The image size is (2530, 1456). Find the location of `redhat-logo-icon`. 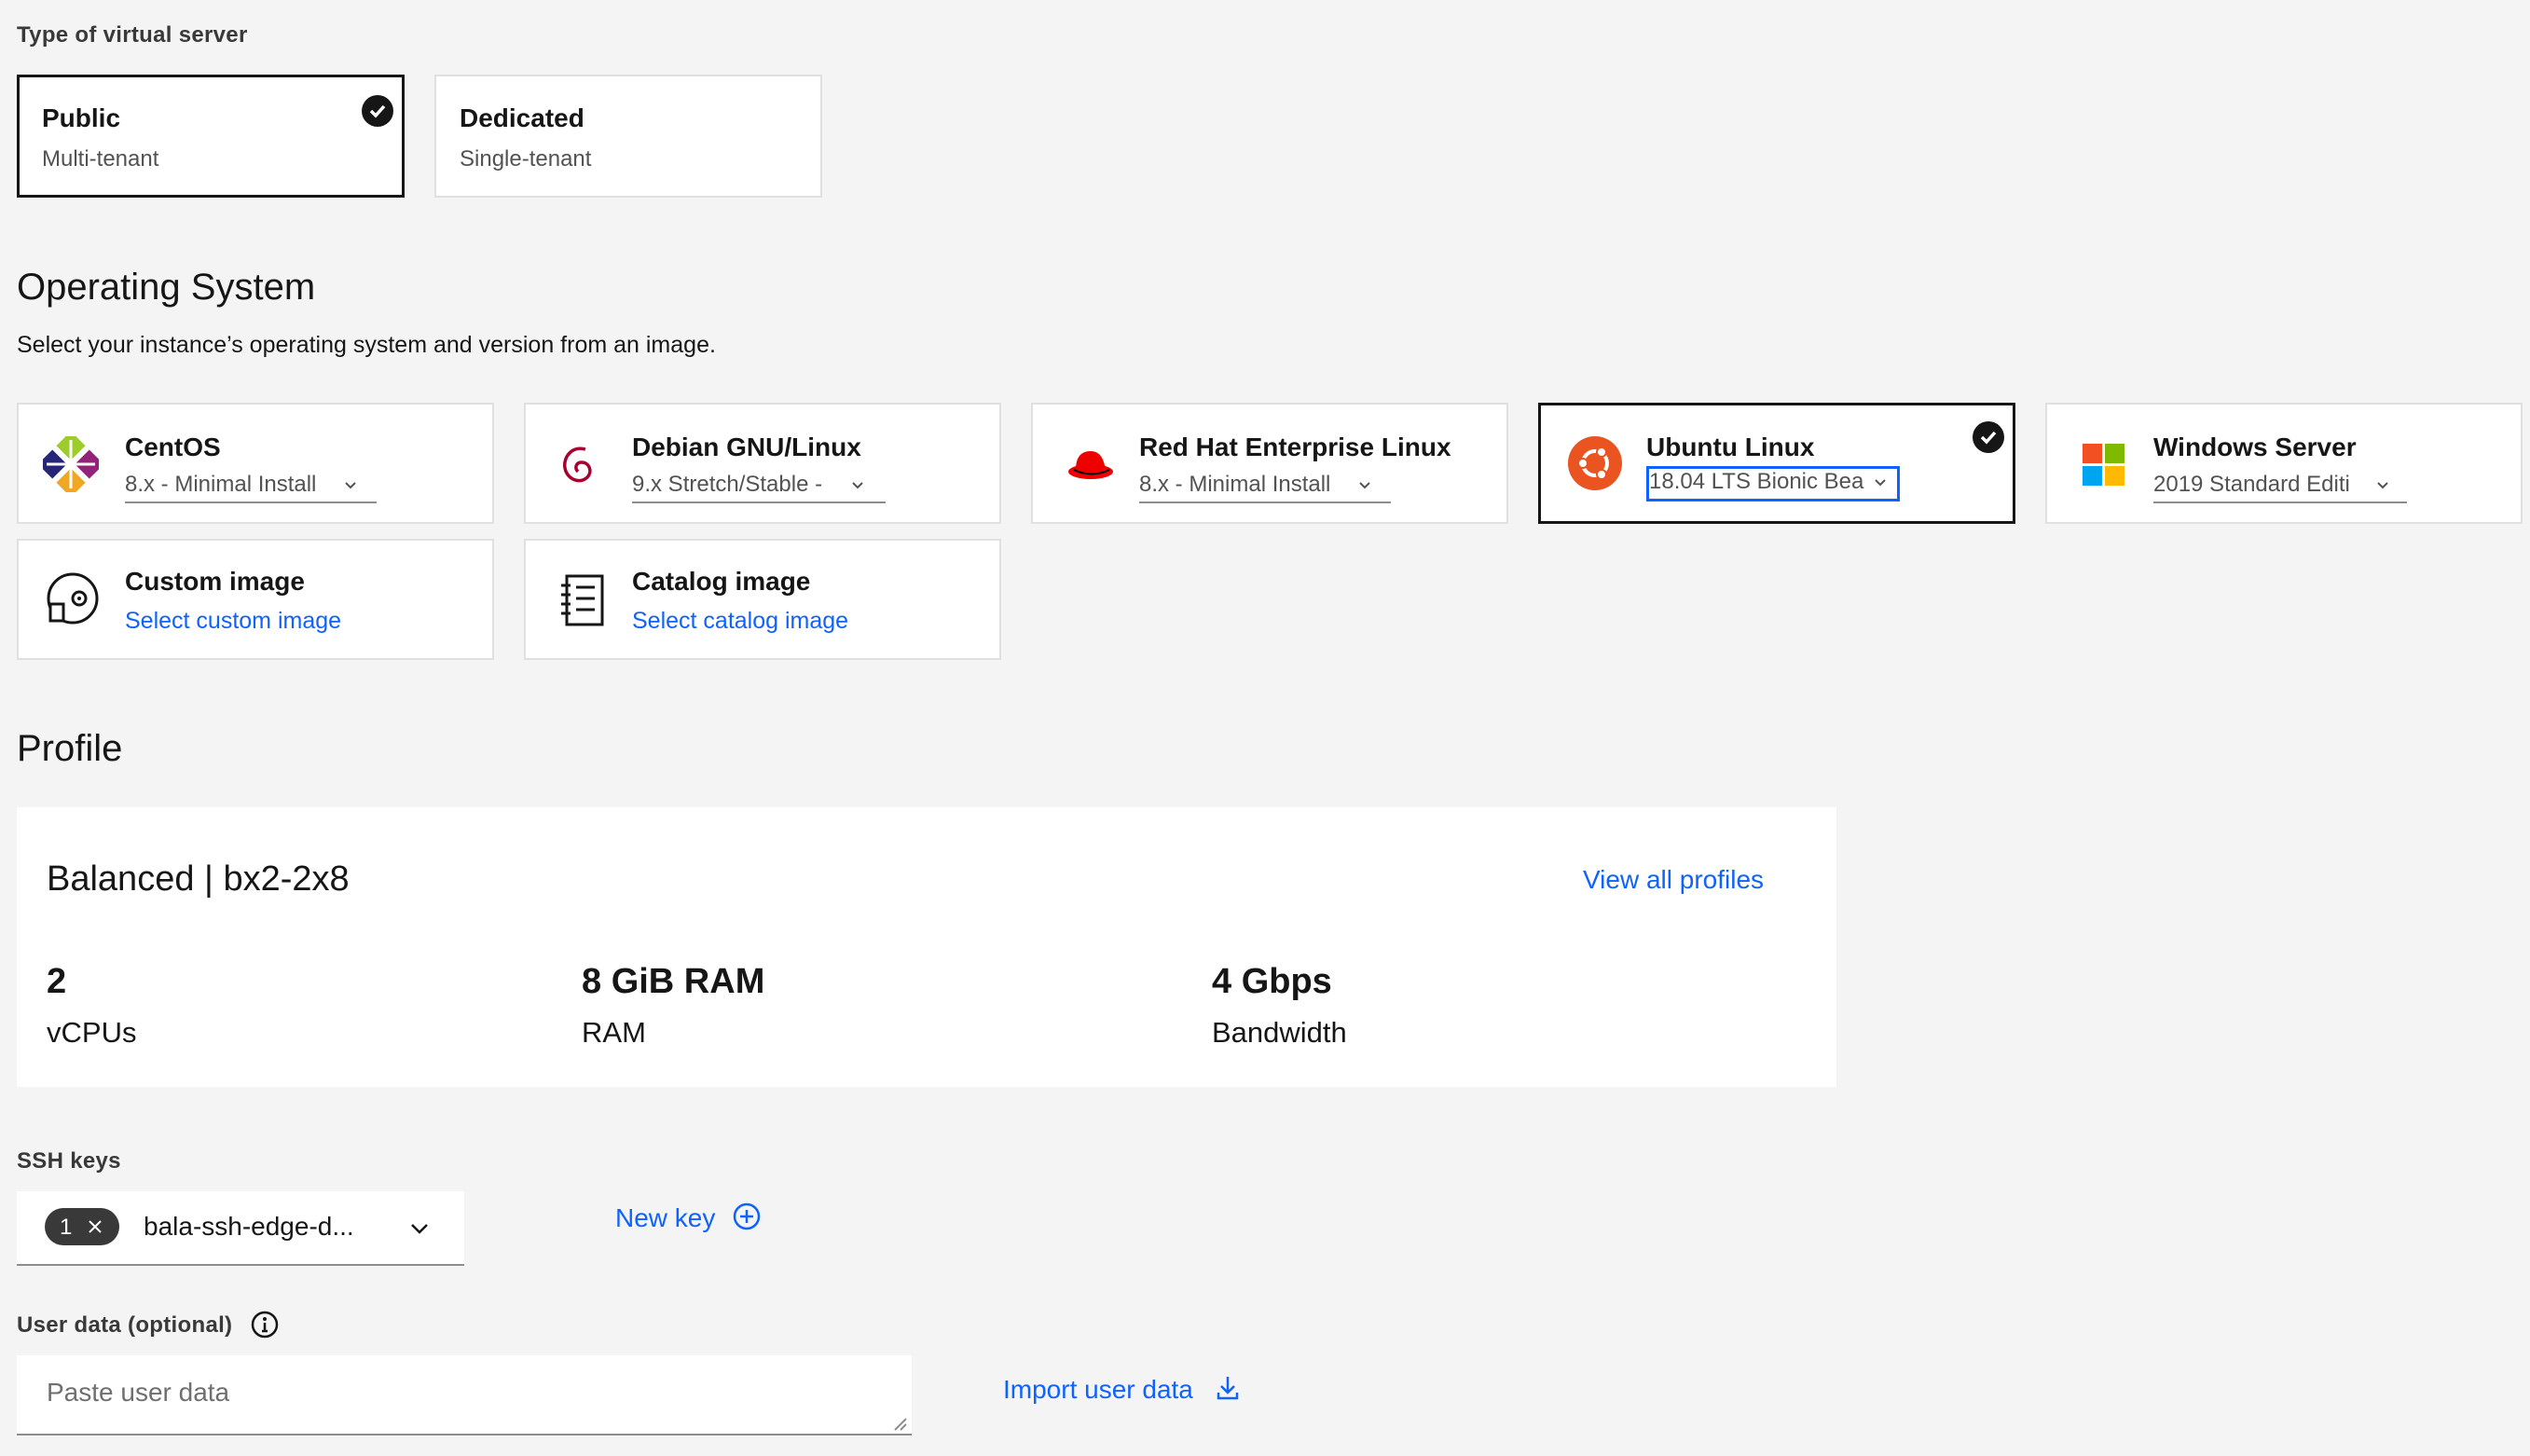

redhat-logo-icon is located at coordinates (1091, 464).